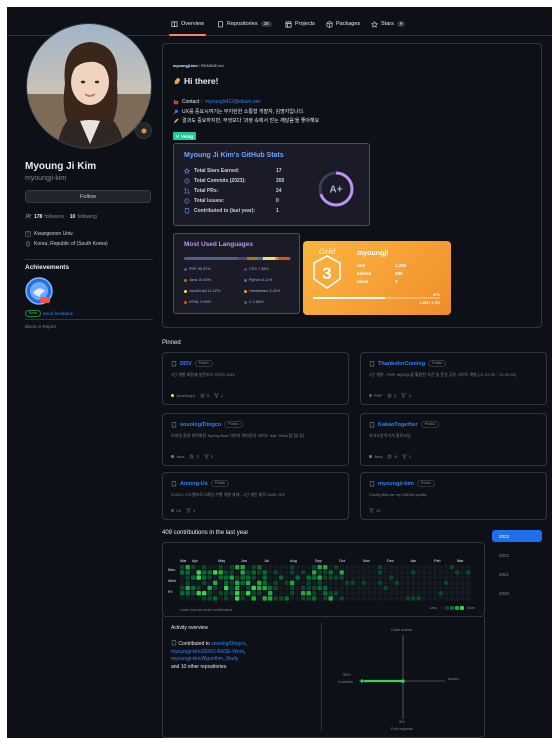 Image resolution: width=559 pixels, height=738 pixels. What do you see at coordinates (88, 196) in the screenshot?
I see `follow-button: Follow` at bounding box center [88, 196].